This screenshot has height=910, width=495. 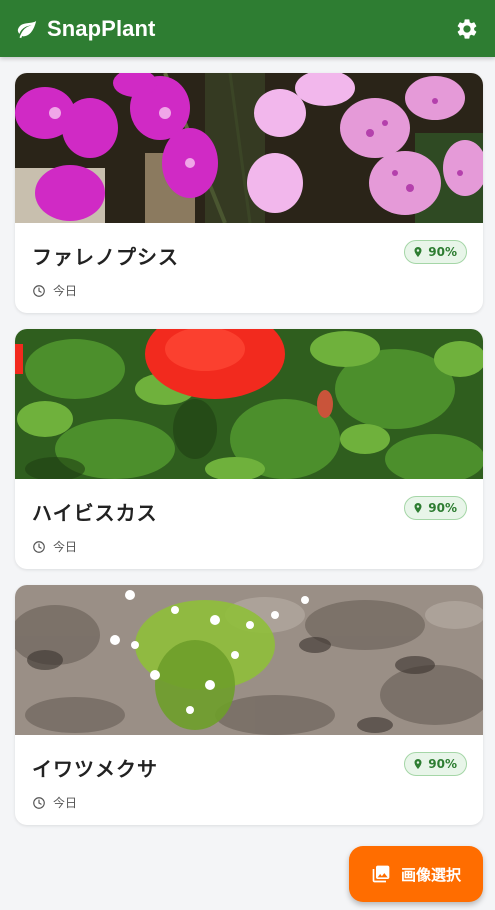 I want to click on image-gallery-icon, so click(x=381, y=874).